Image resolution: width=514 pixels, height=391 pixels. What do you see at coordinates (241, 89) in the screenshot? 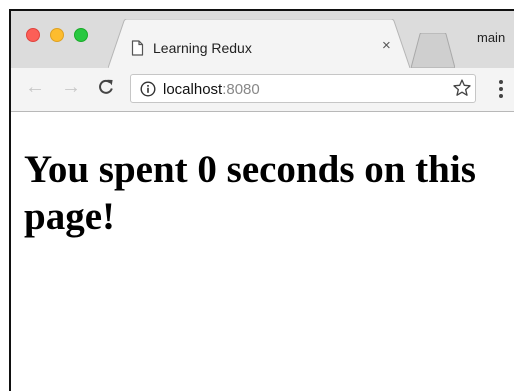
I see `url-port: :8080` at bounding box center [241, 89].